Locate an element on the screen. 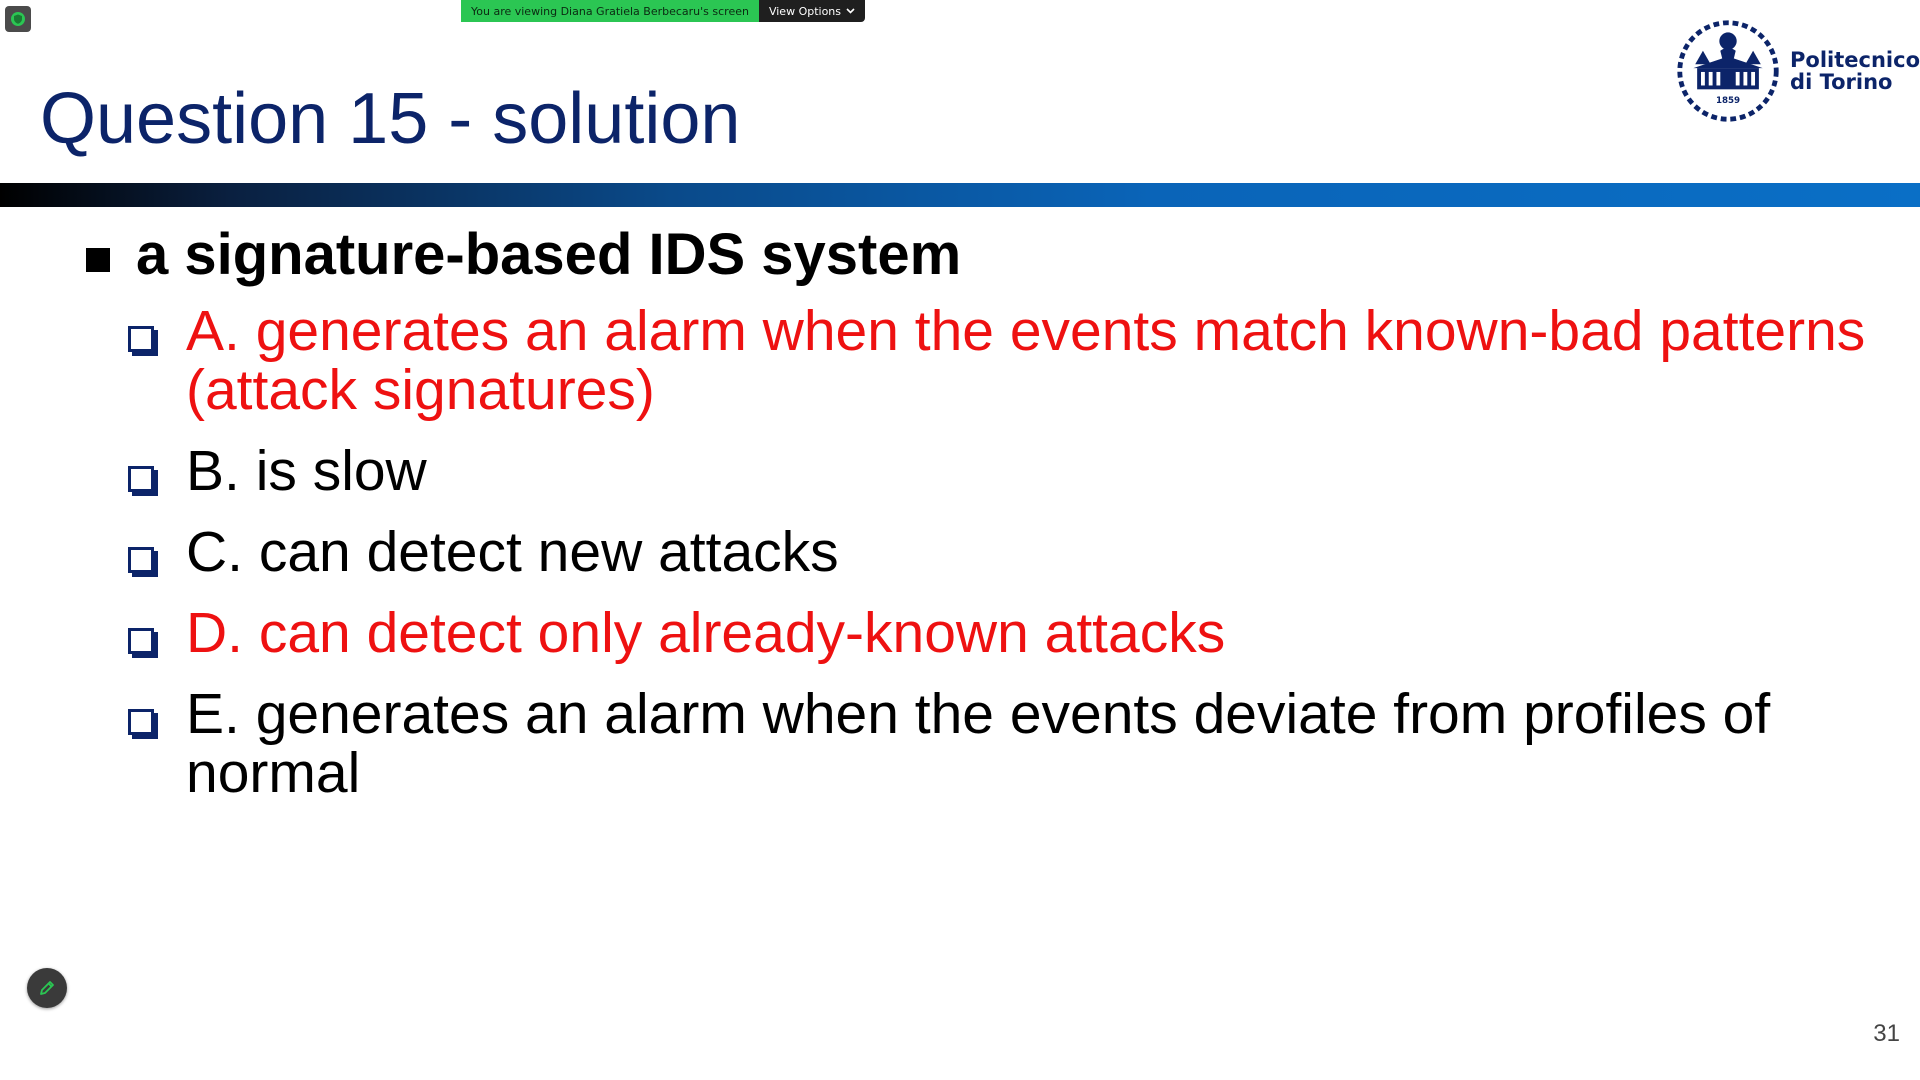 This screenshot has height=1080, width=1920. square-bullet-icon is located at coordinates (98, 260).